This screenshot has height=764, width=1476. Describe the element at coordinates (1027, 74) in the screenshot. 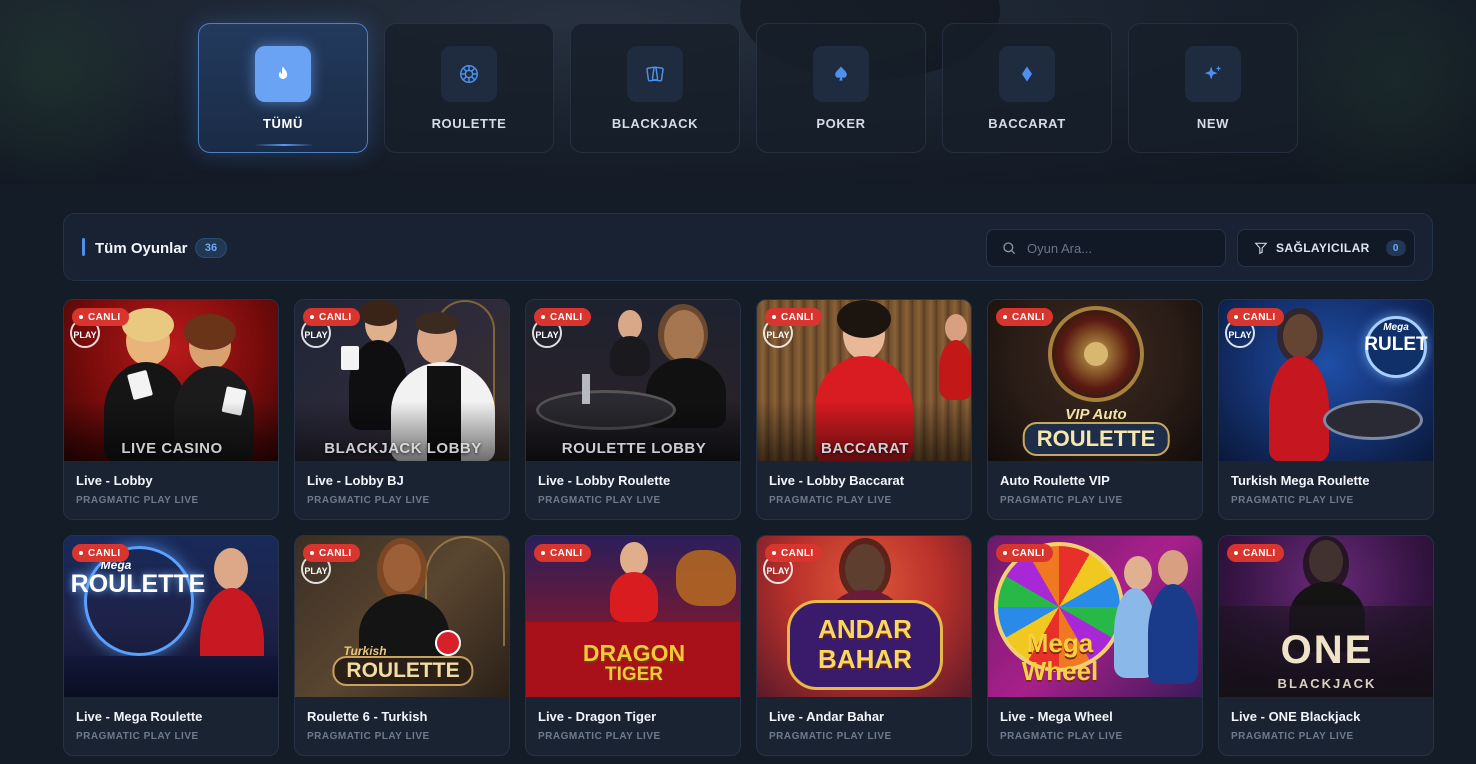

I see `diamond-icon` at that location.